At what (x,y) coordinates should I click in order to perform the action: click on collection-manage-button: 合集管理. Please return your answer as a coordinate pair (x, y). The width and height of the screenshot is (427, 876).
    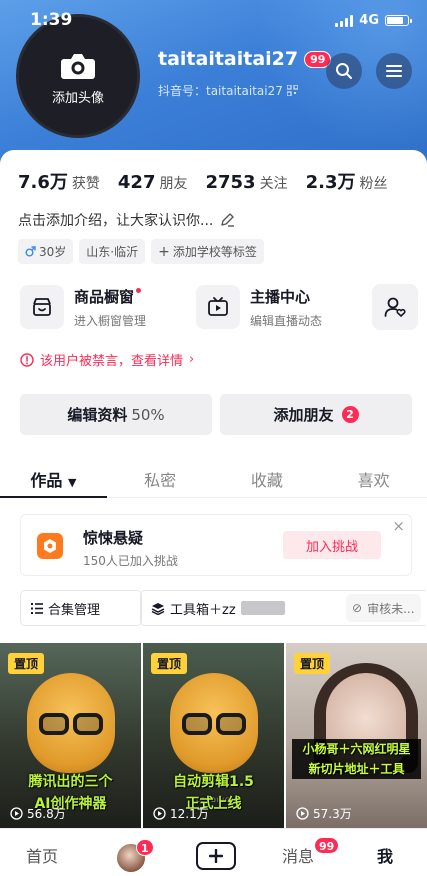
    Looking at the image, I should click on (81, 608).